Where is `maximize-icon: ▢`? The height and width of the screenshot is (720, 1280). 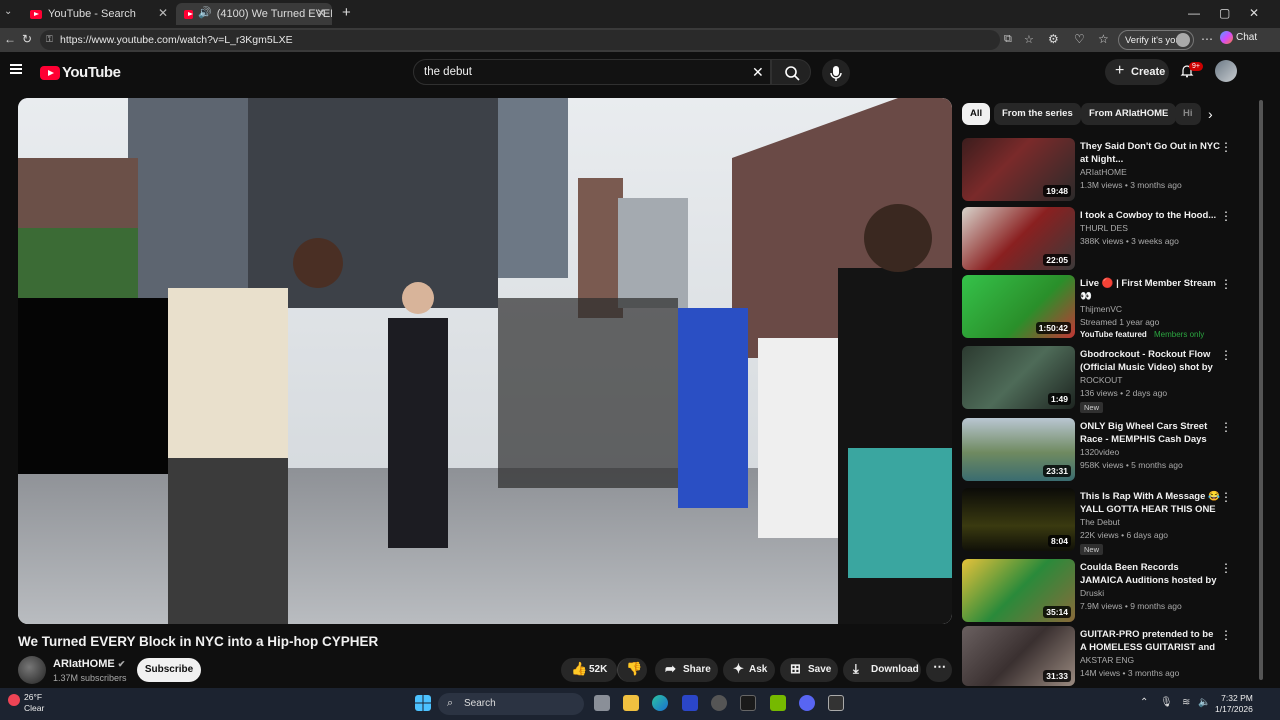 maximize-icon: ▢ is located at coordinates (1224, 13).